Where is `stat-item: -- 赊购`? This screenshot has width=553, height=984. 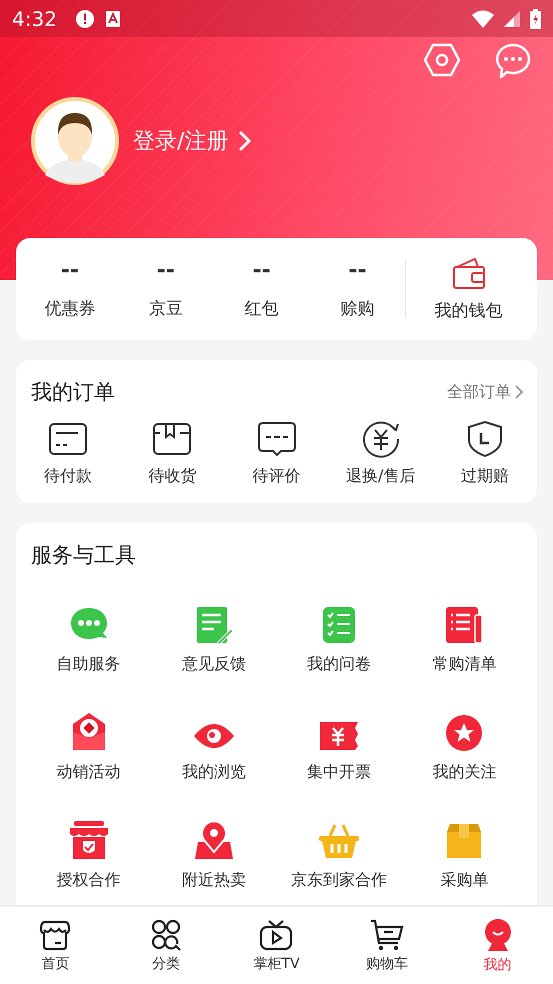 stat-item: -- 赊购 is located at coordinates (358, 289).